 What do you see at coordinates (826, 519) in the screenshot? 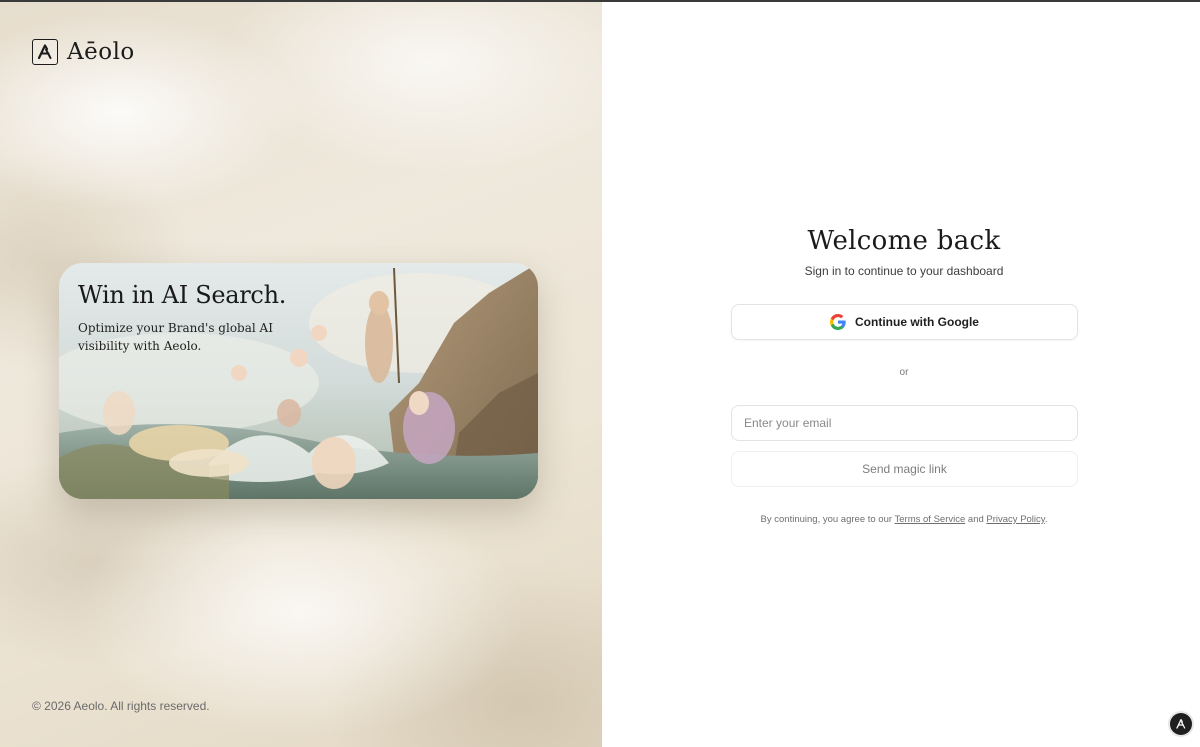
I see `terms-prefix: By continuing, you agree to our` at bounding box center [826, 519].